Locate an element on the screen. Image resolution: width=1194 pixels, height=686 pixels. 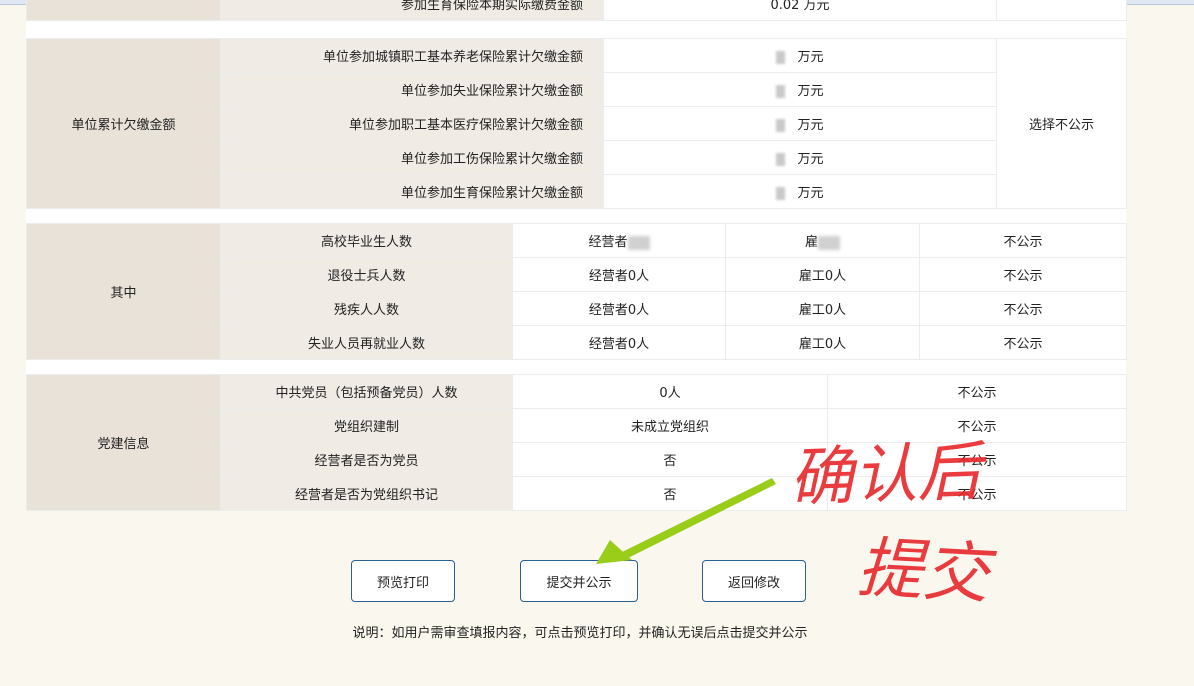
row-employees: 雇 is located at coordinates (822, 240).